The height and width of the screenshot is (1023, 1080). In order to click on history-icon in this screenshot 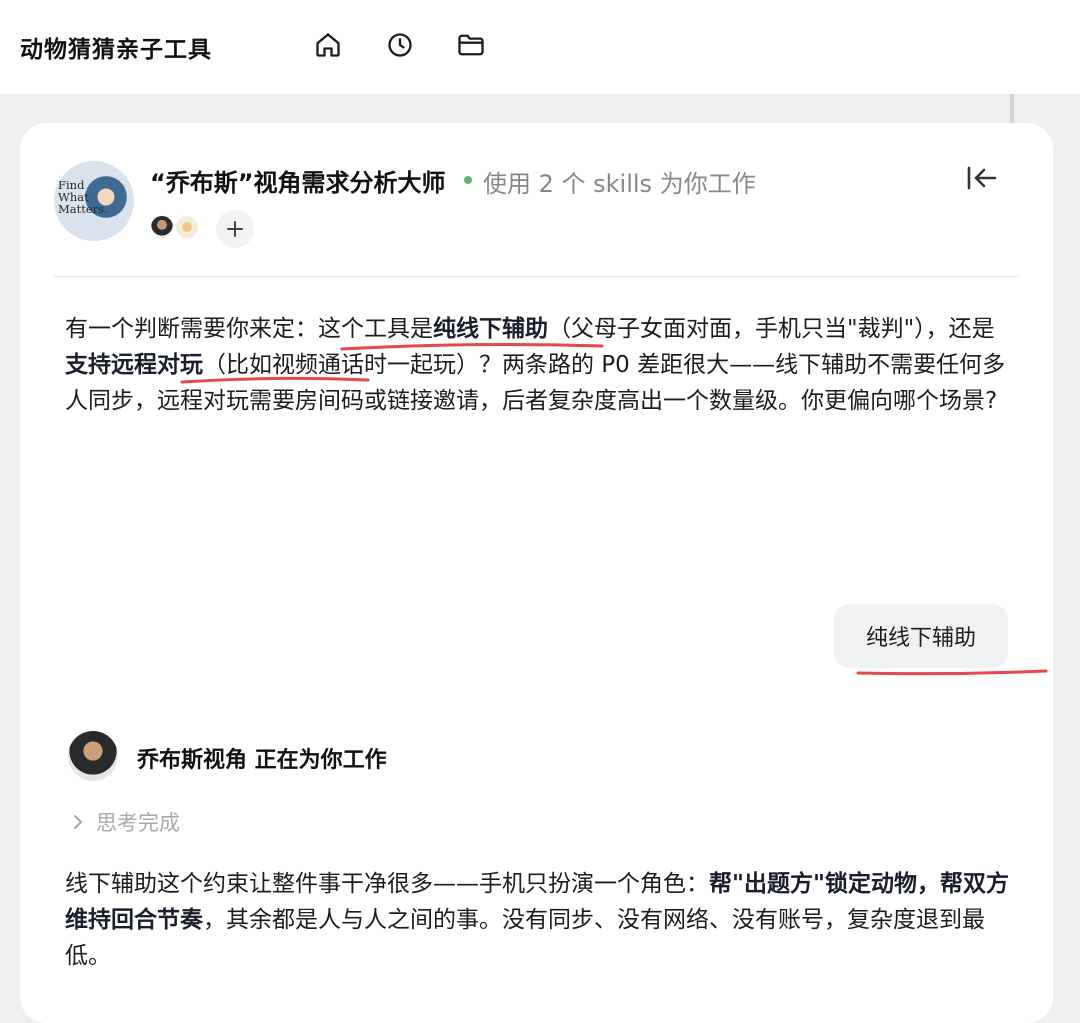, I will do `click(400, 45)`.